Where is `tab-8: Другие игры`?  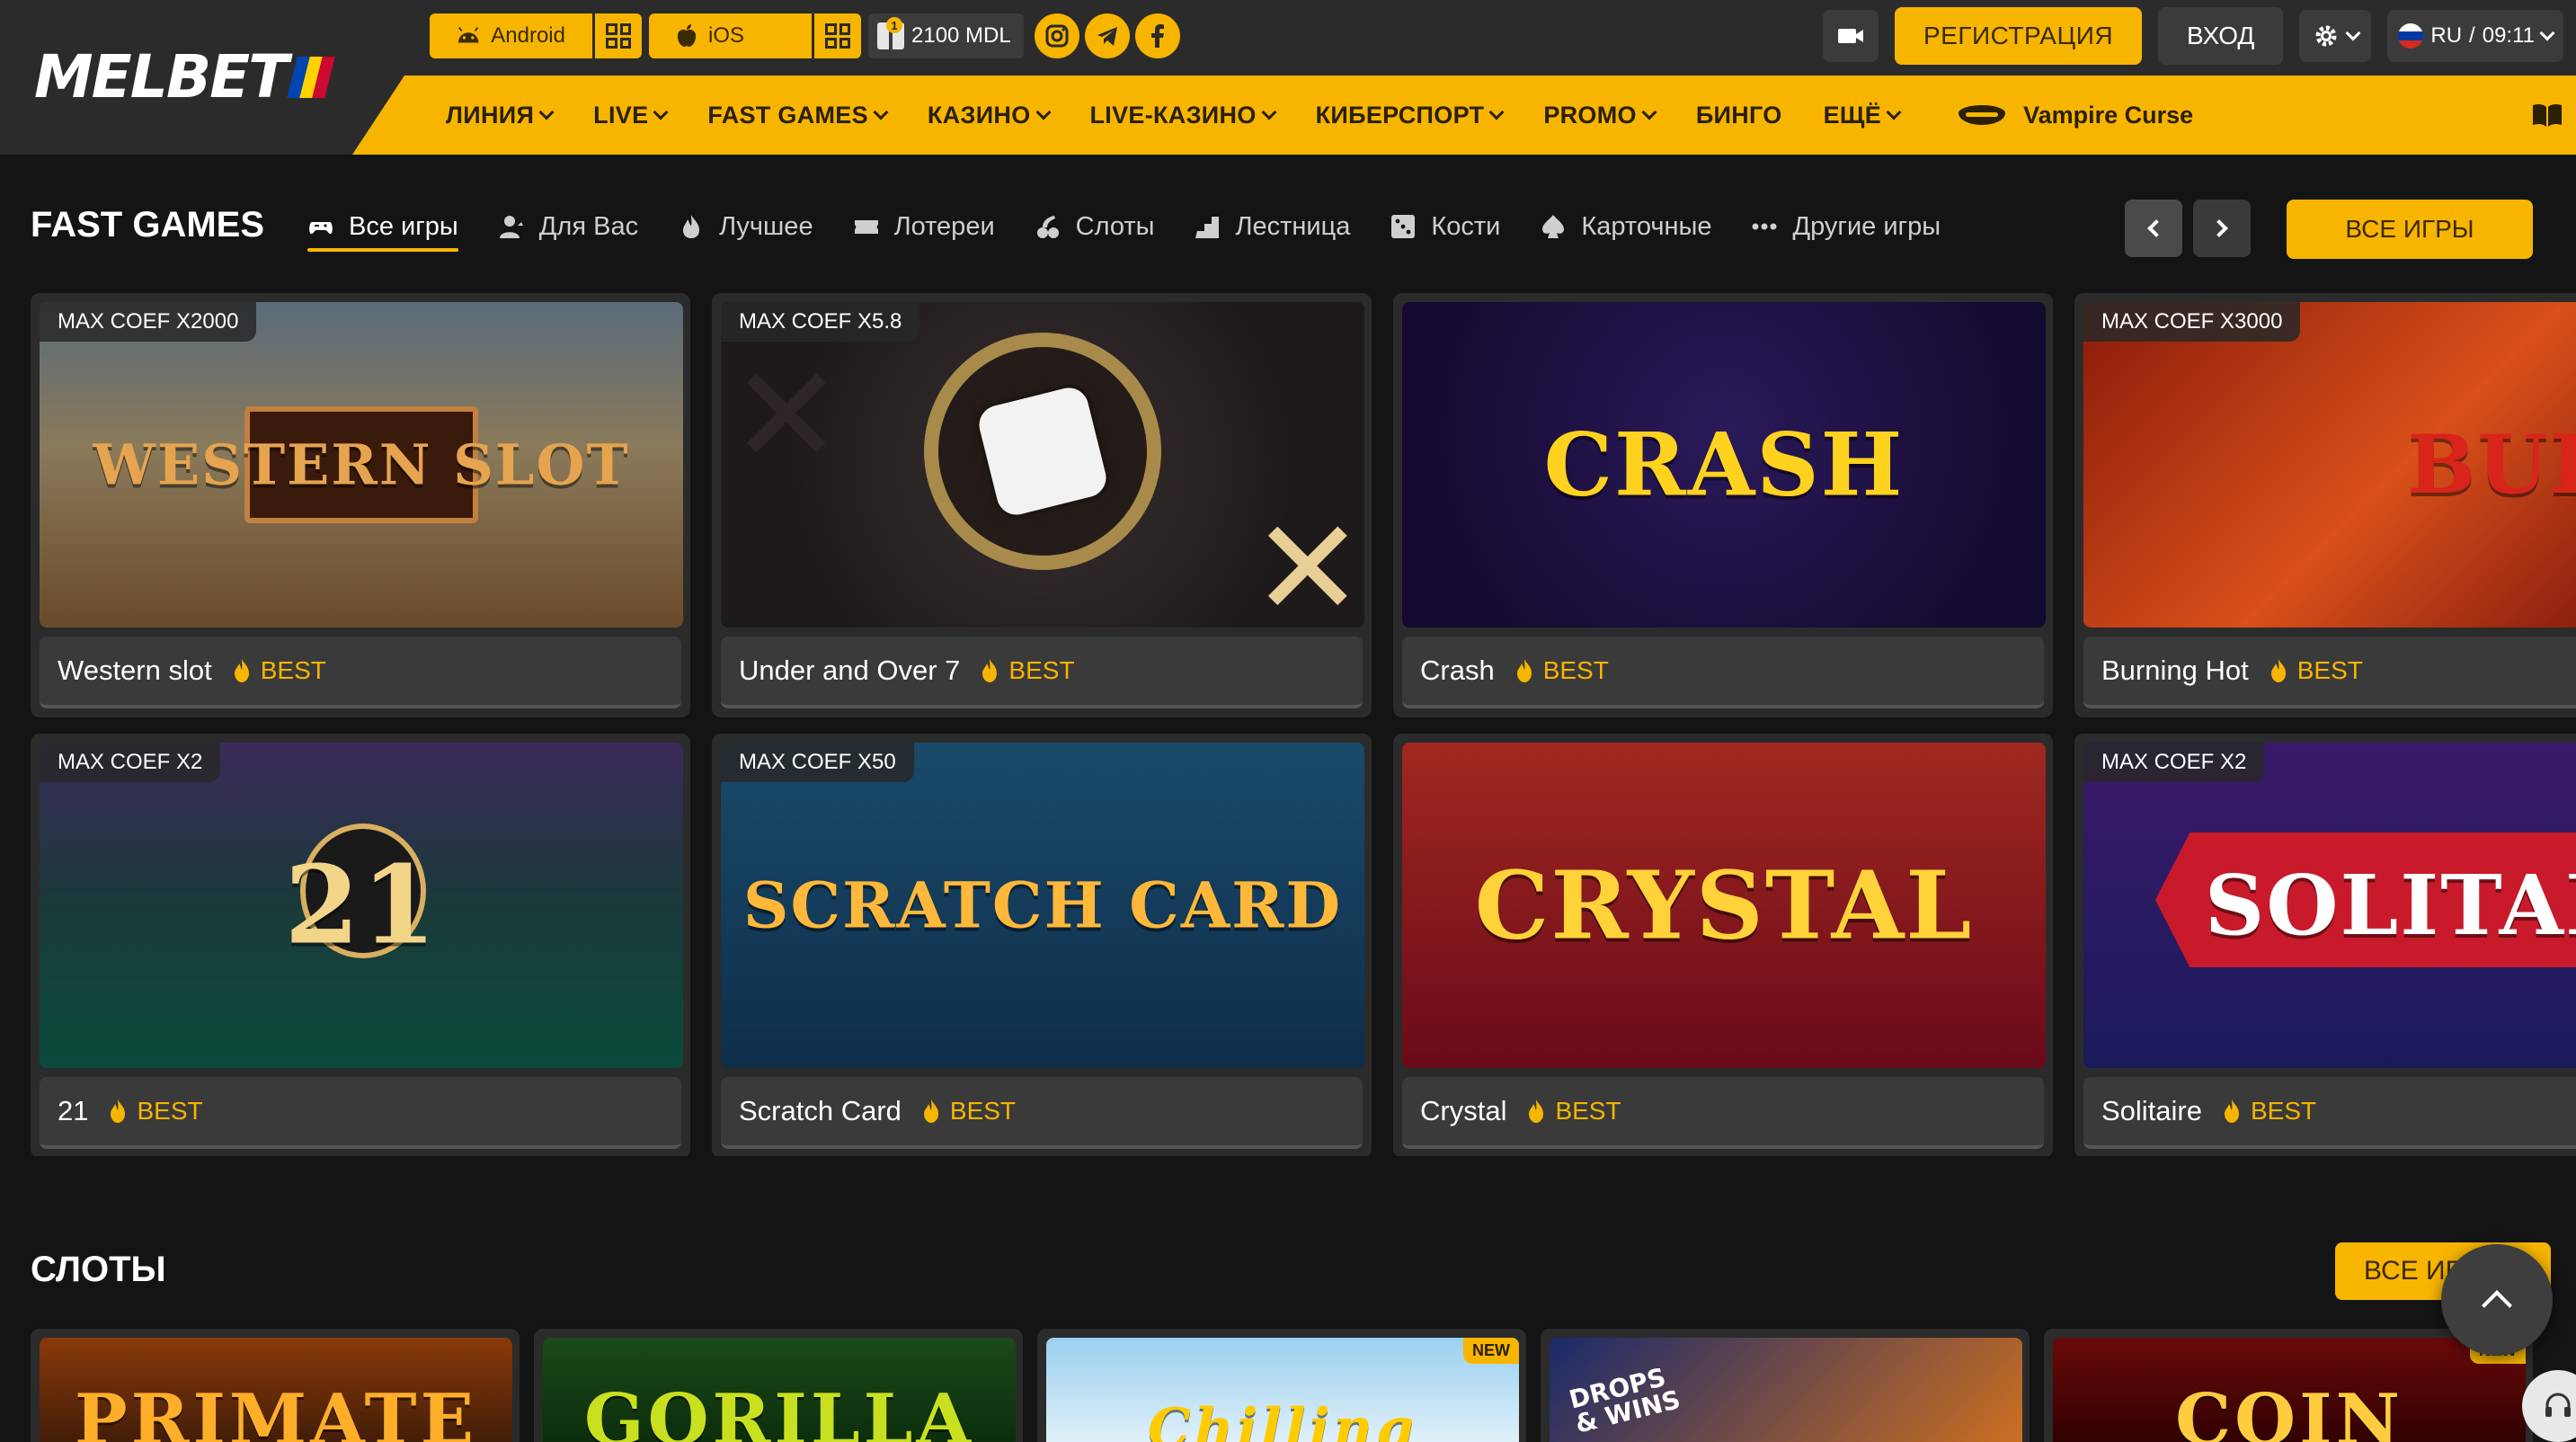 tab-8: Другие игры is located at coordinates (1846, 226).